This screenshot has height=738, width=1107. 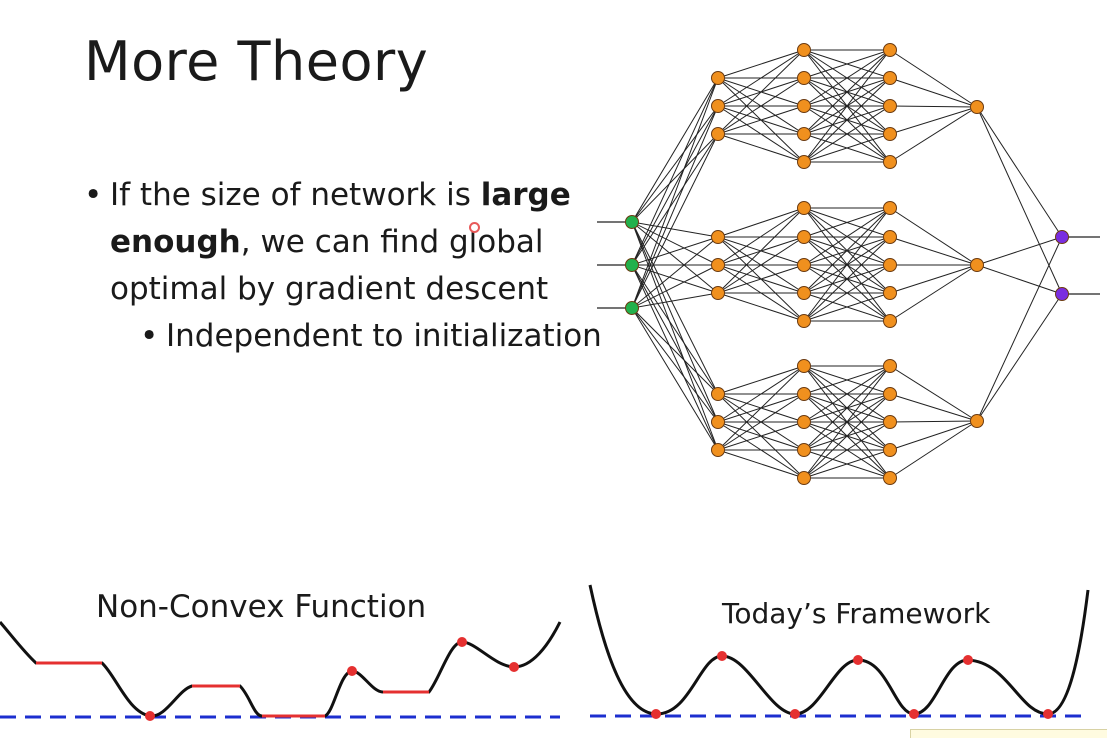 What do you see at coordinates (839, 651) in the screenshot?
I see `todays-framework-plot: Today’s Framework` at bounding box center [839, 651].